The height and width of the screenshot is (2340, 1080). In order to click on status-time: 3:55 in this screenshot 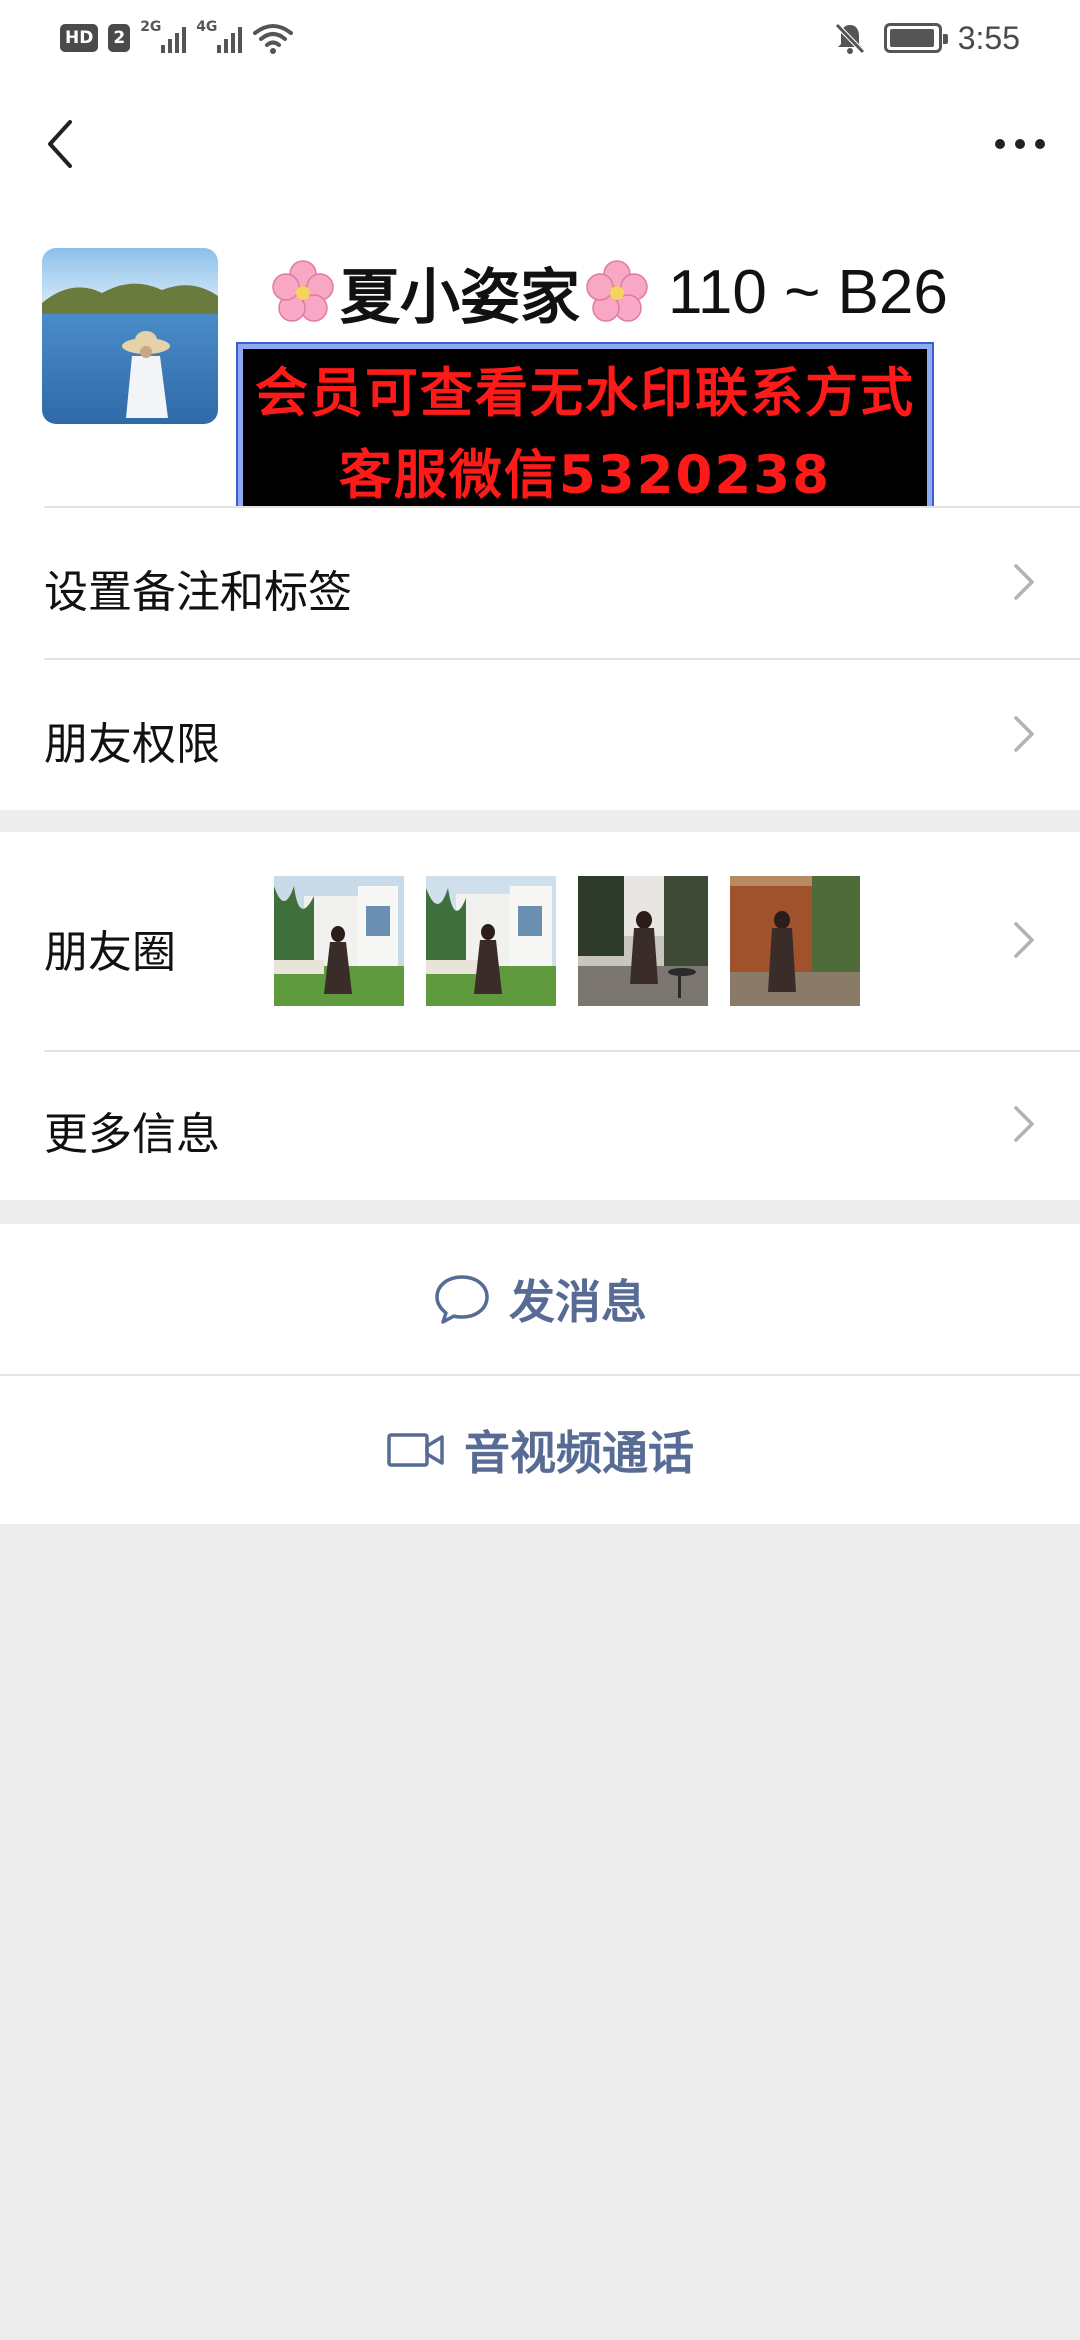, I will do `click(988, 37)`.